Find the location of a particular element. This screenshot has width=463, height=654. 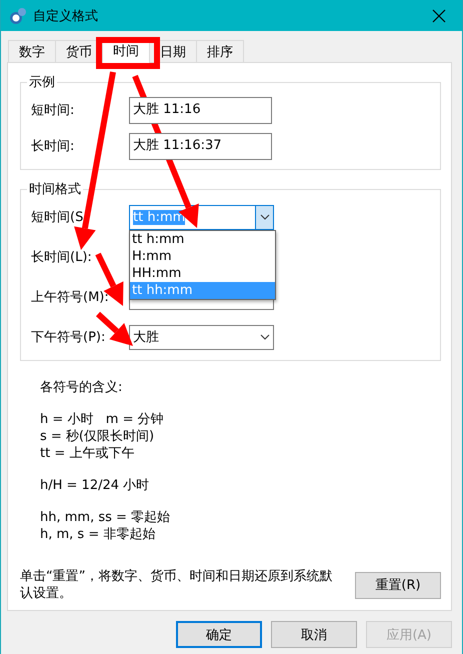

field-label: 上午符号(M): is located at coordinates (70, 297).